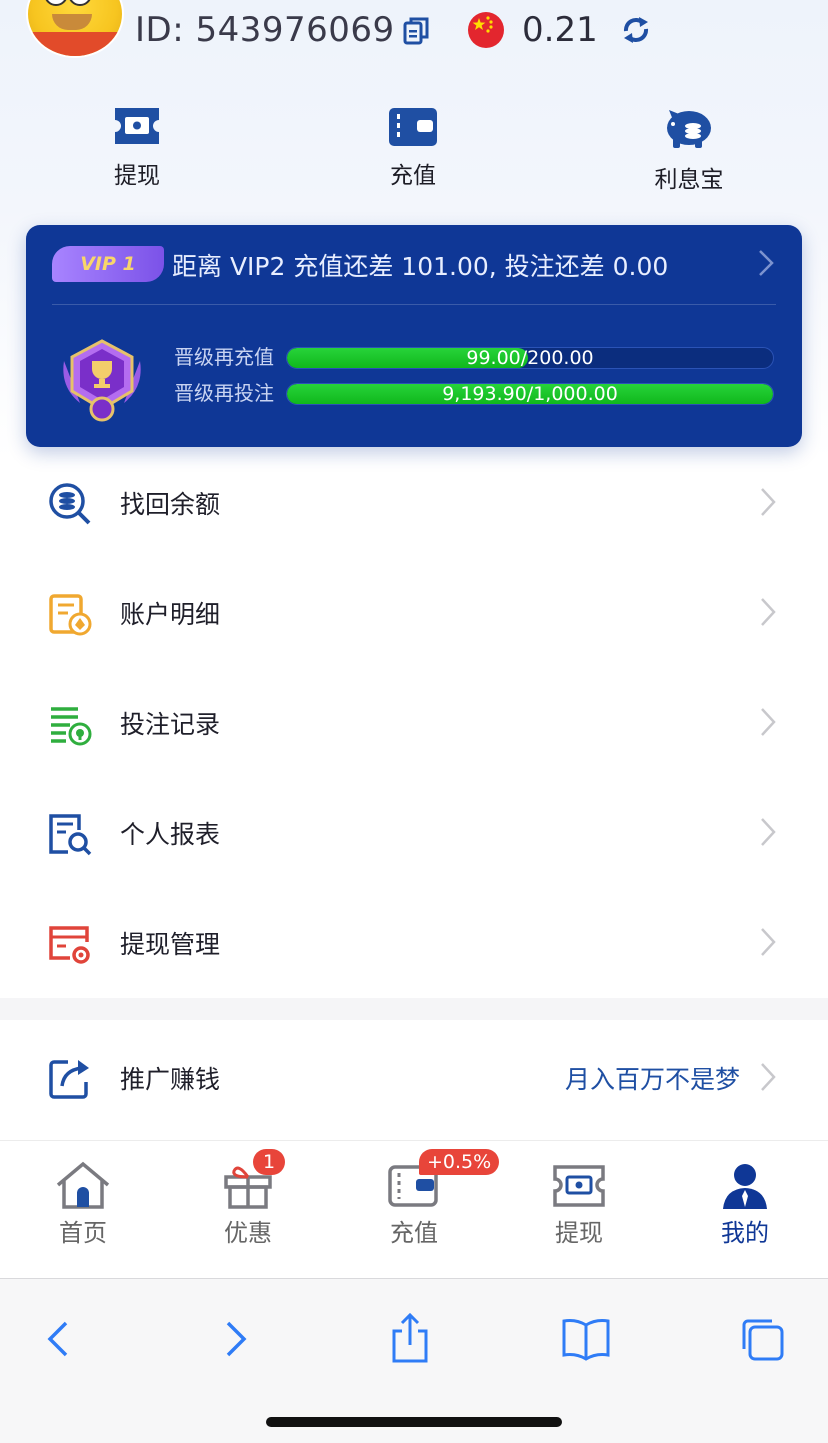 The height and width of the screenshot is (1443, 828). What do you see at coordinates (560, 30) in the screenshot?
I see `balance-amount: 0.21` at bounding box center [560, 30].